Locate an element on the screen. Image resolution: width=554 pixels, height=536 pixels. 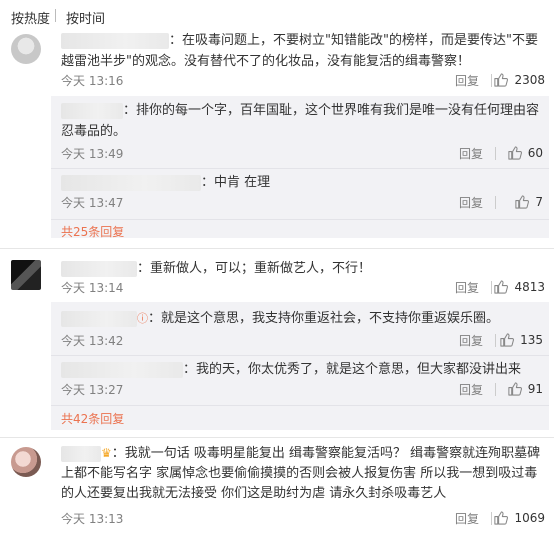
like-button: 1069 is located at coordinates (519, 517).